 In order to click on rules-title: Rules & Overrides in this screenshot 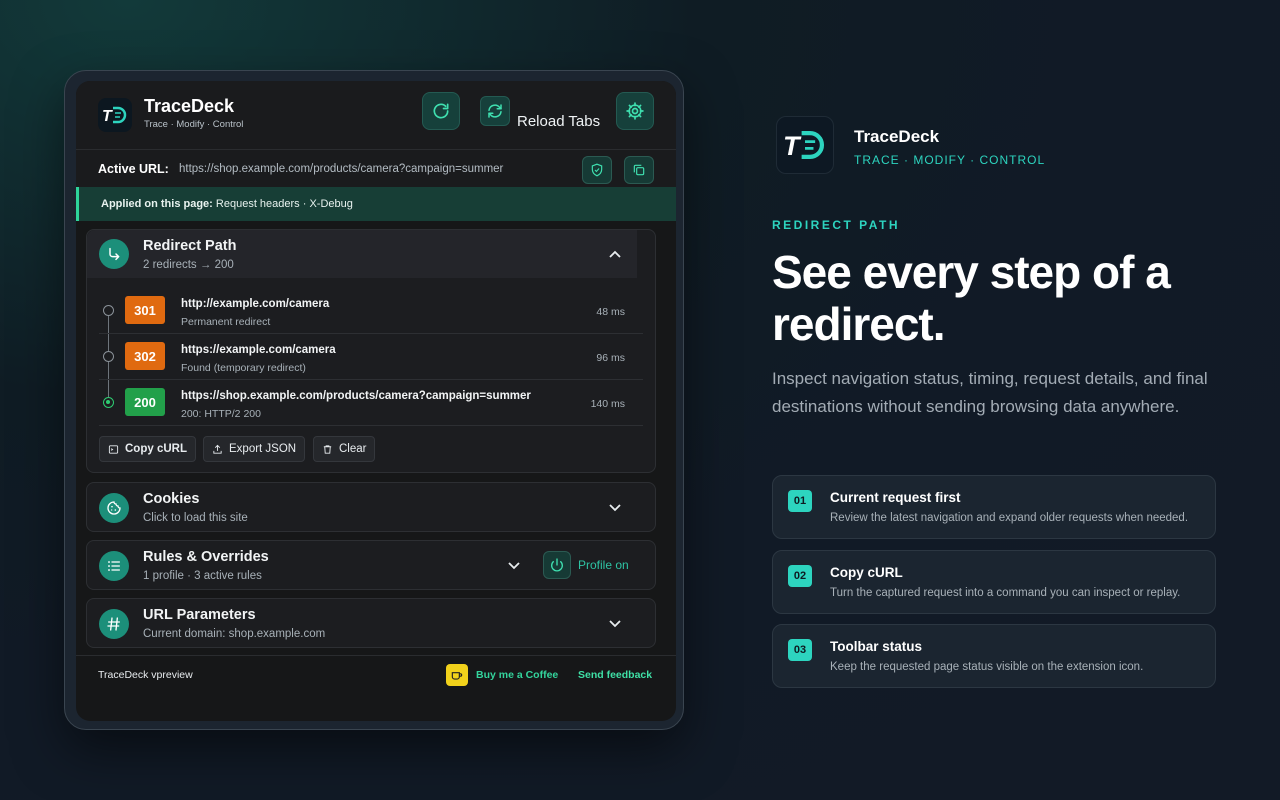, I will do `click(206, 557)`.